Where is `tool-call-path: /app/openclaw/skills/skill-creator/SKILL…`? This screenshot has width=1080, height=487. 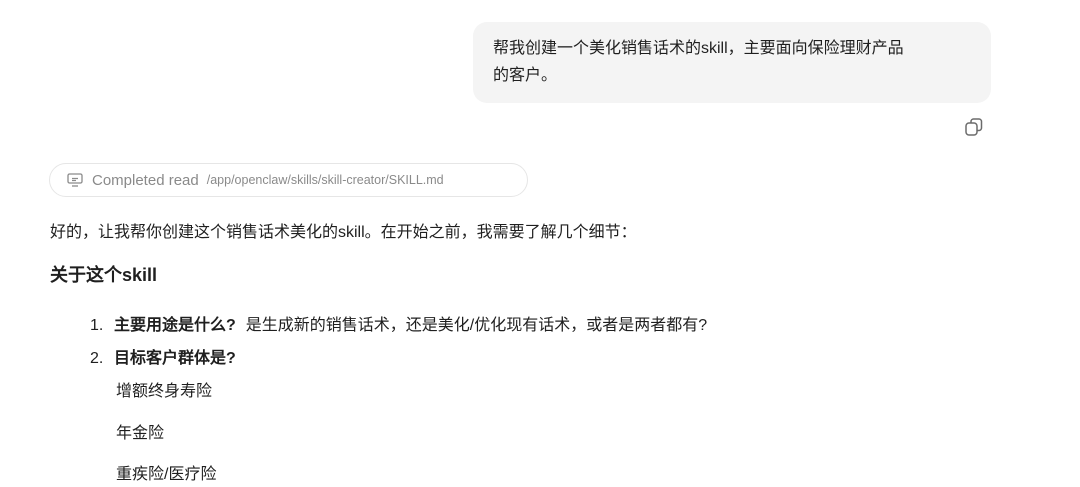
tool-call-path: /app/openclaw/skills/skill-creator/SKILL… is located at coordinates (325, 180).